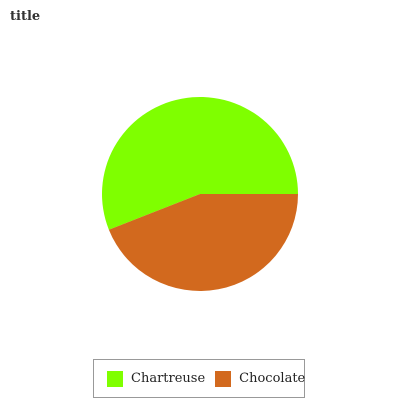 The height and width of the screenshot is (400, 400). Describe the element at coordinates (223, 378) in the screenshot. I see `legend-swatch-chocolate` at that location.